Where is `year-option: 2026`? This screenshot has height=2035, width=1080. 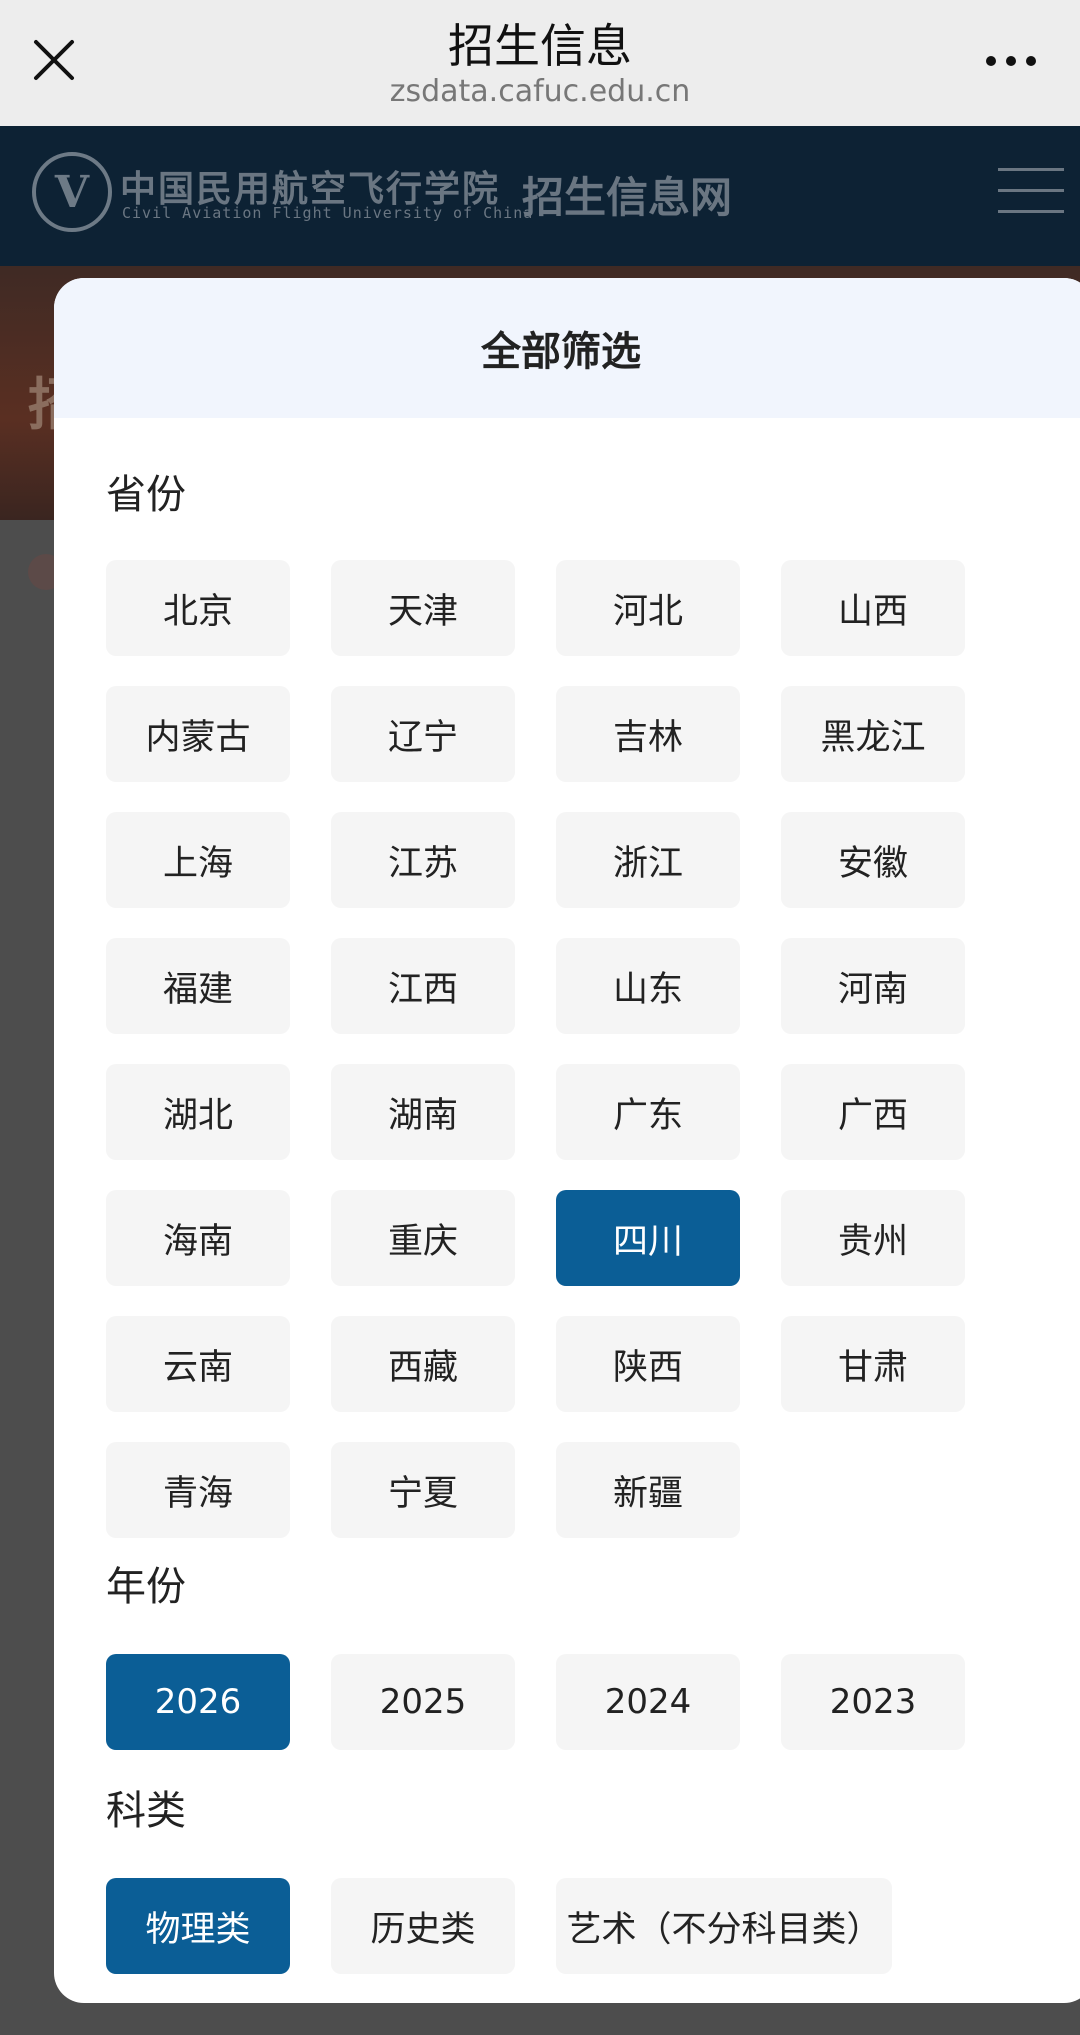 year-option: 2026 is located at coordinates (198, 1702).